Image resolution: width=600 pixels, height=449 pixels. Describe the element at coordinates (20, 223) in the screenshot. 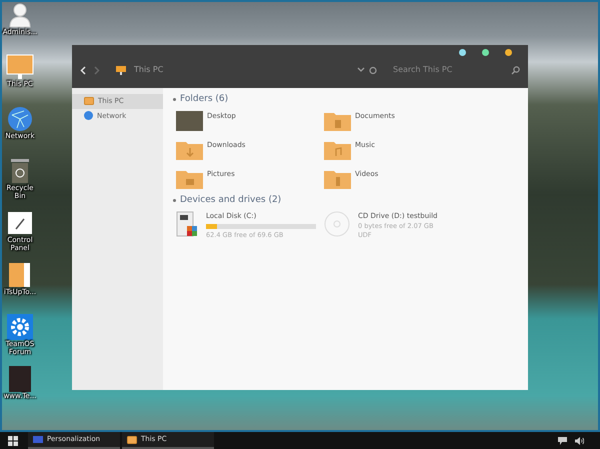

I see `control-panel-icon` at that location.